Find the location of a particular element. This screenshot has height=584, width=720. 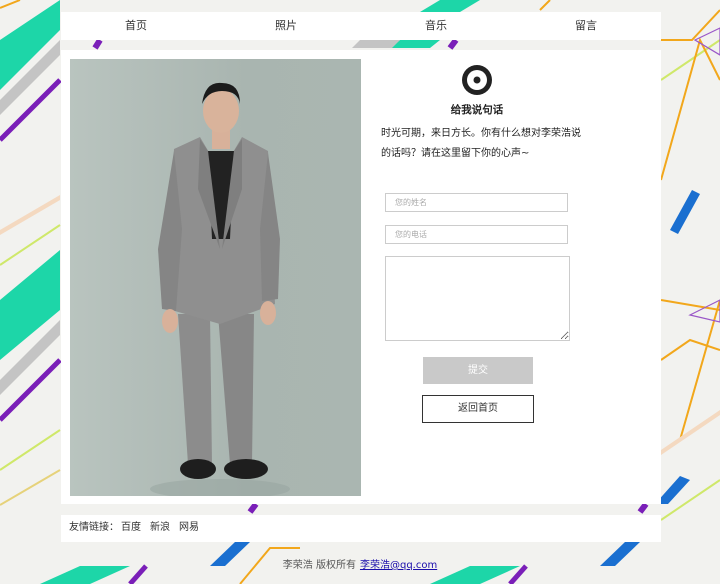

nav-item-photos: 照片 is located at coordinates (286, 26).